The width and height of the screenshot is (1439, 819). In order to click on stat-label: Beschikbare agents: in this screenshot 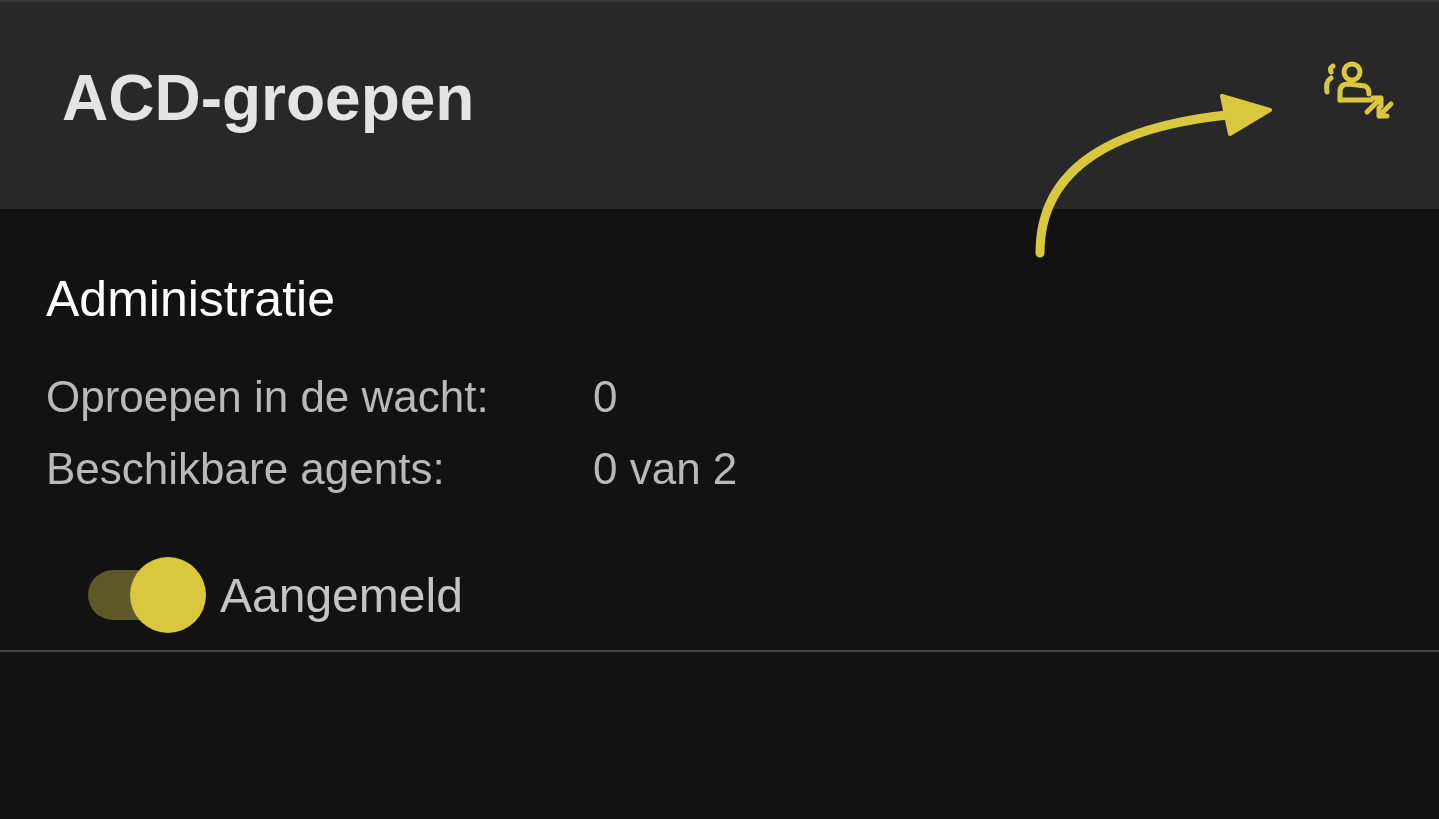, I will do `click(246, 469)`.